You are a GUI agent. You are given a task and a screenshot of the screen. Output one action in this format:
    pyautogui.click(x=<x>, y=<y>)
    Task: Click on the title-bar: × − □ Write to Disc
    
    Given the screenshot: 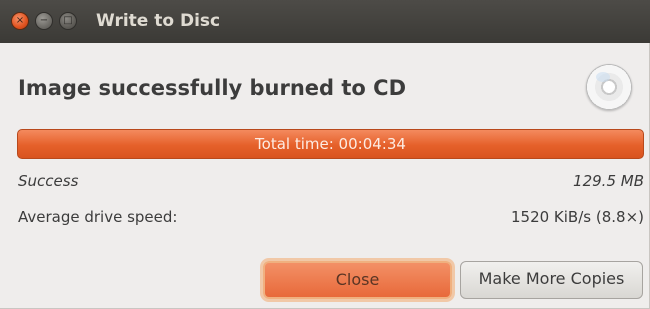 What is the action you would take?
    pyautogui.click(x=325, y=21)
    